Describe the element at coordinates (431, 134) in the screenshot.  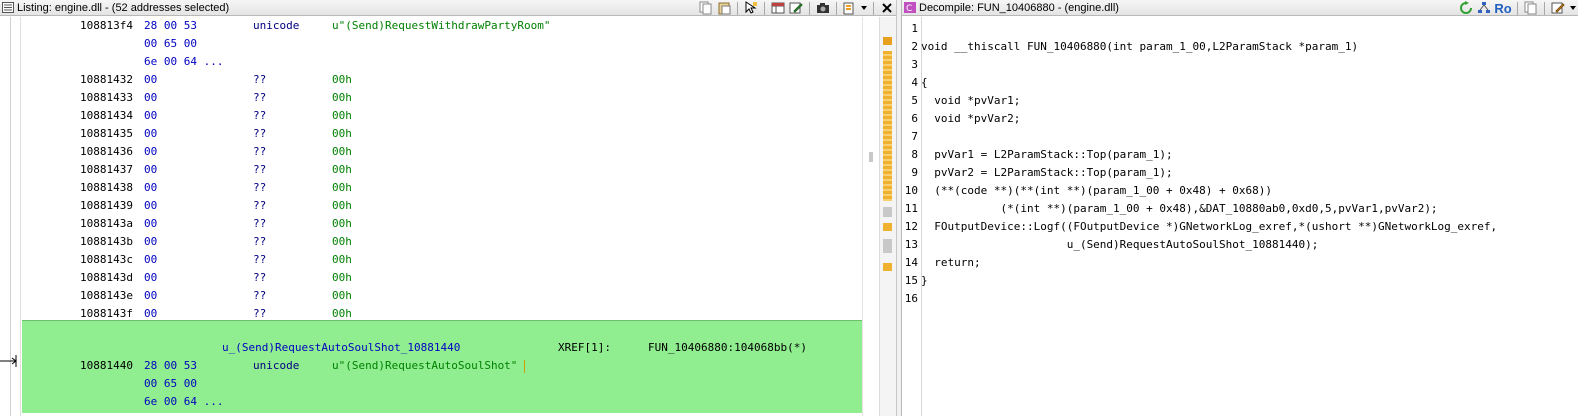
I see `listing-row: 10881435 00?? 00h` at that location.